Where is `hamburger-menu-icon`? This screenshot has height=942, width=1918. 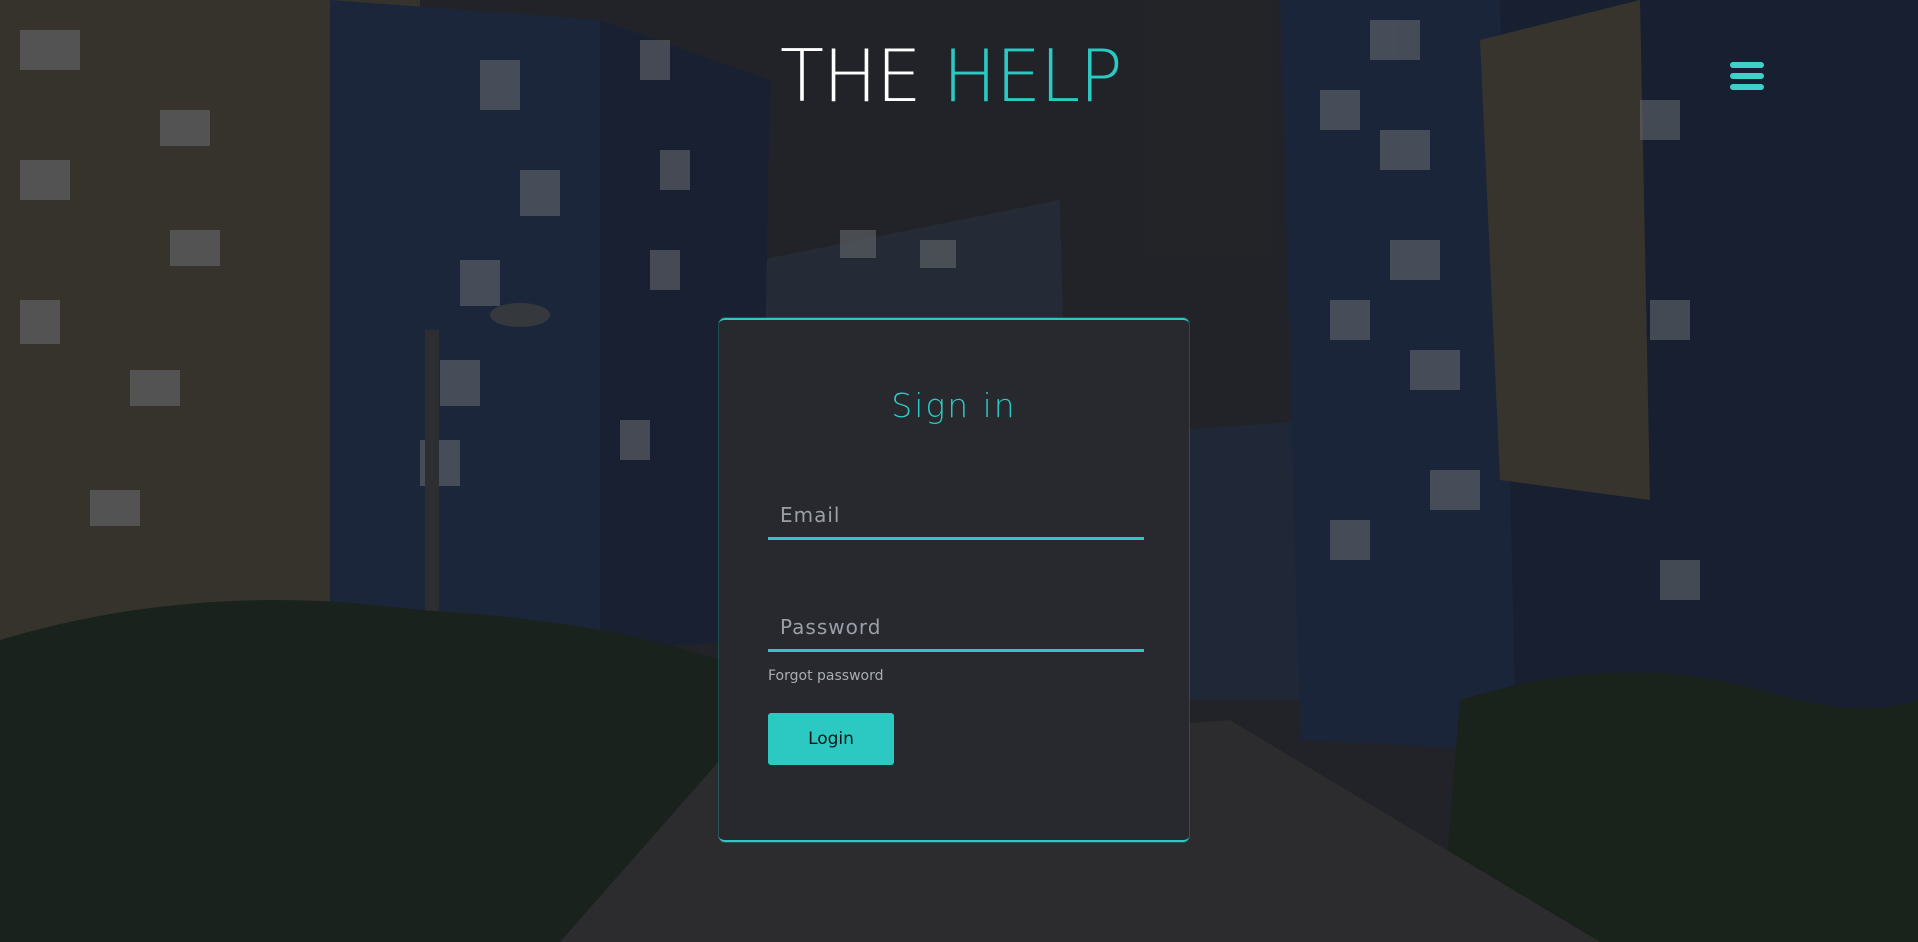
hamburger-menu-icon is located at coordinates (1748, 78).